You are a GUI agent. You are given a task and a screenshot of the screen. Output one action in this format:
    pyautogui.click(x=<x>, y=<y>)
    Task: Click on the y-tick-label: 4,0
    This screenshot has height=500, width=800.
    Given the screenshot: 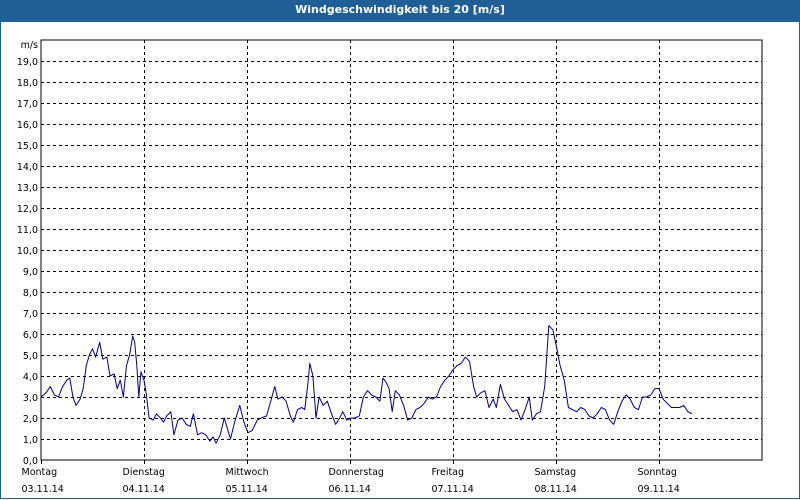 What is the action you would take?
    pyautogui.click(x=30, y=377)
    